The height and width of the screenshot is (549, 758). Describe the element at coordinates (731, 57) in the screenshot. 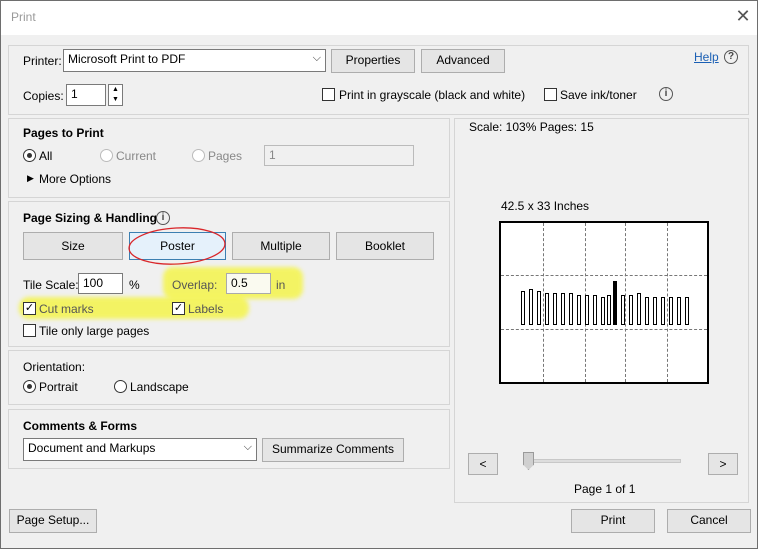

I see `help-info-icon: ?` at that location.